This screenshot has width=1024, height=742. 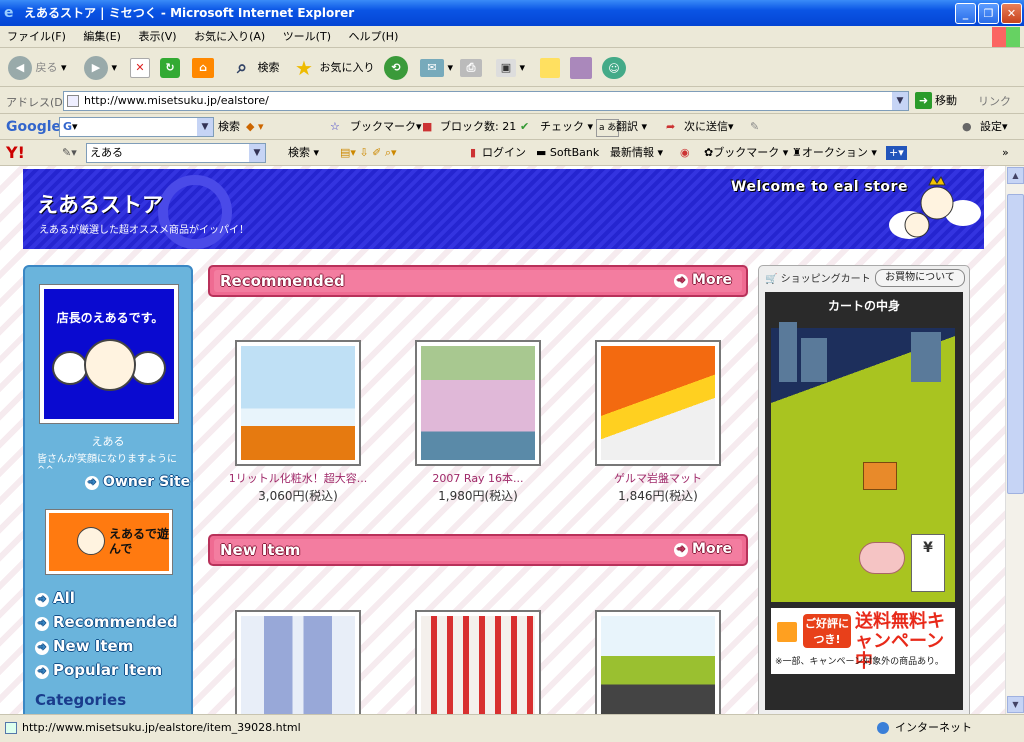 I want to click on pencil-icon: ✎▾, so click(x=69, y=153).